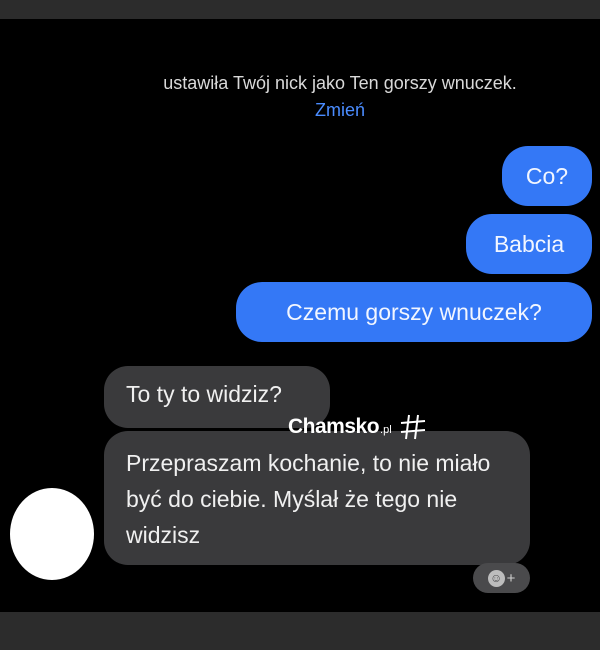  I want to click on add-reaction-button: ☺ +, so click(501, 578).